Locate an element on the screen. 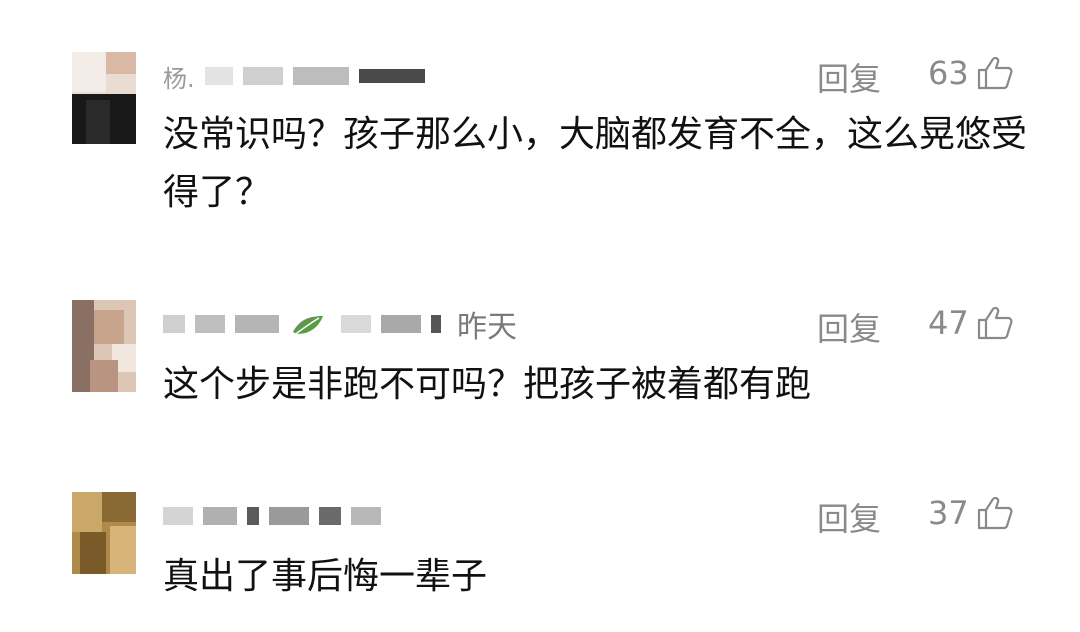  like-button: 63 is located at coordinates (970, 73).